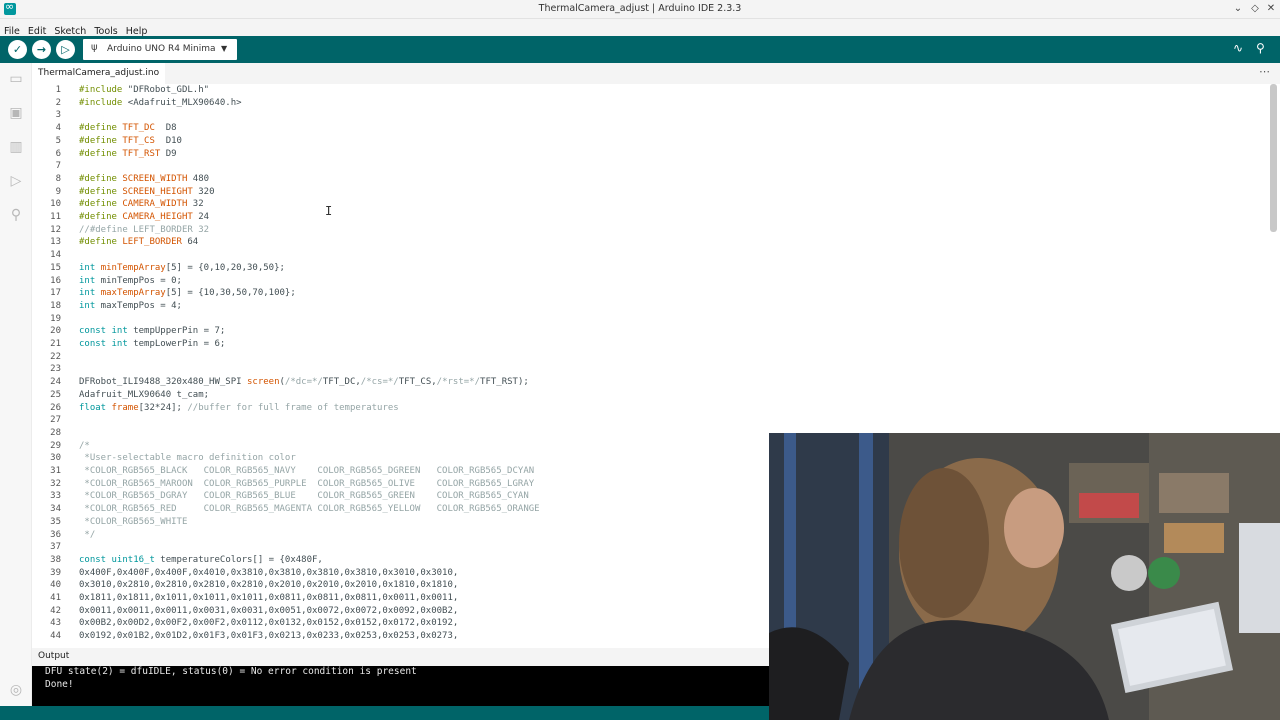 Image resolution: width=1280 pixels, height=720 pixels. What do you see at coordinates (128, 128) in the screenshot?
I see `code-text: #define TFT_DC D8` at bounding box center [128, 128].